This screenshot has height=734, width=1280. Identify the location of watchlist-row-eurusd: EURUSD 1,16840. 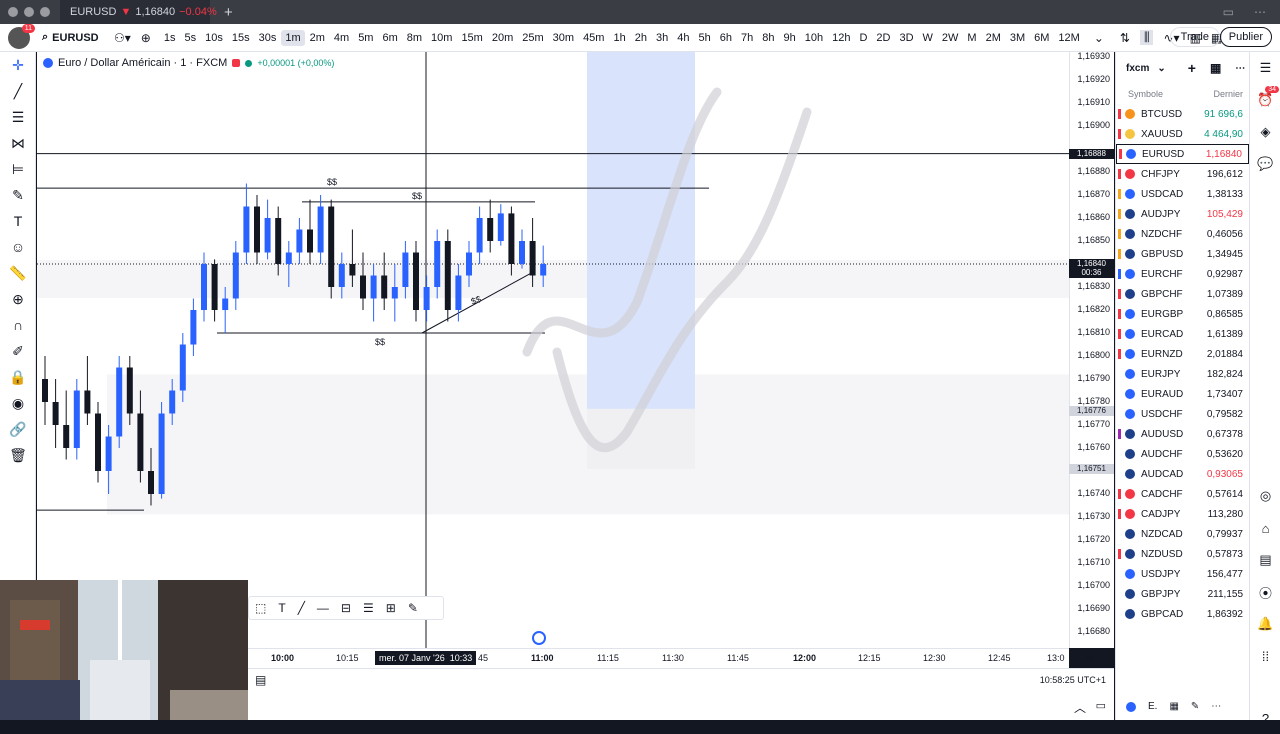
(1182, 154).